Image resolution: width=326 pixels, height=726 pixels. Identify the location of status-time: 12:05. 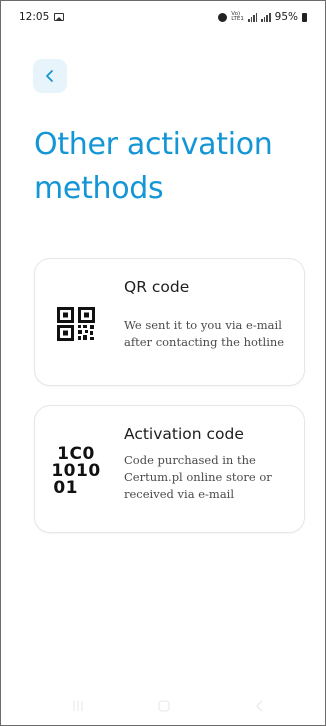
(34, 17).